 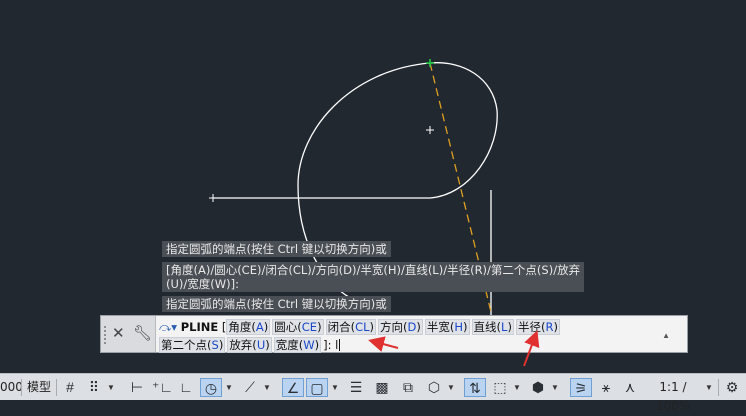 I want to click on endpoint-grip-marker, so click(x=430, y=63).